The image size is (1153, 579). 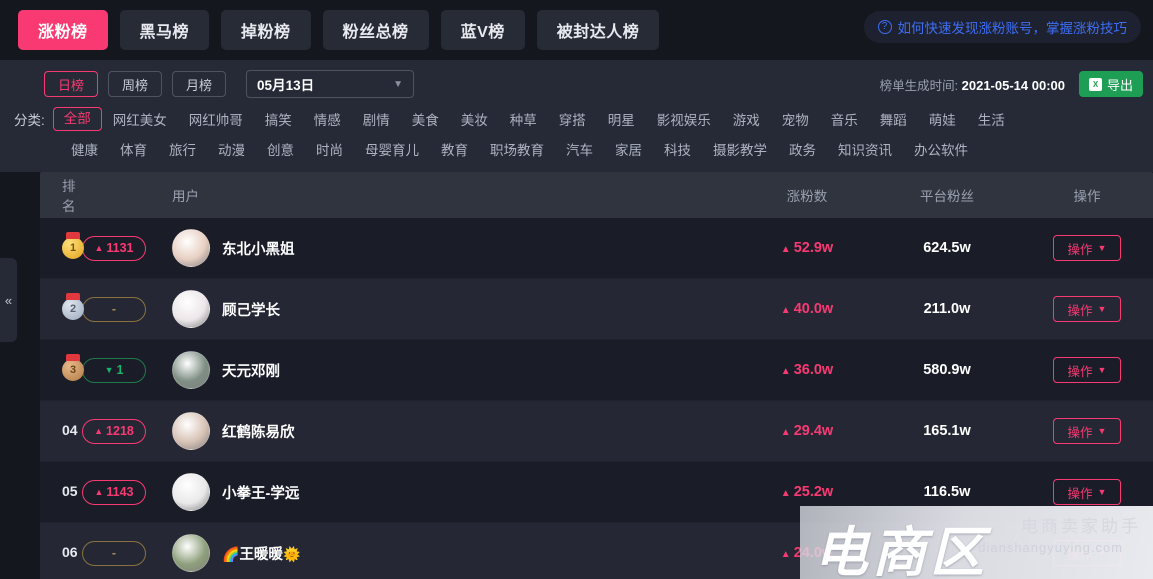 What do you see at coordinates (120, 248) in the screenshot?
I see `rank-delta-value: 1131` at bounding box center [120, 248].